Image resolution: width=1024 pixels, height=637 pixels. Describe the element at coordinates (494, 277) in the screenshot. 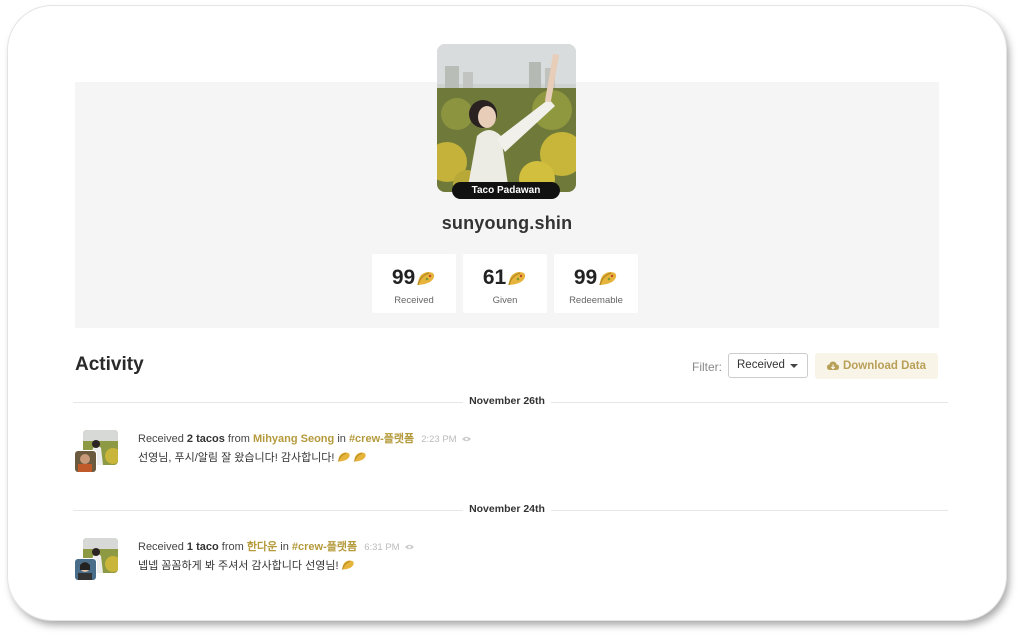

I see `stat-value: 61` at that location.